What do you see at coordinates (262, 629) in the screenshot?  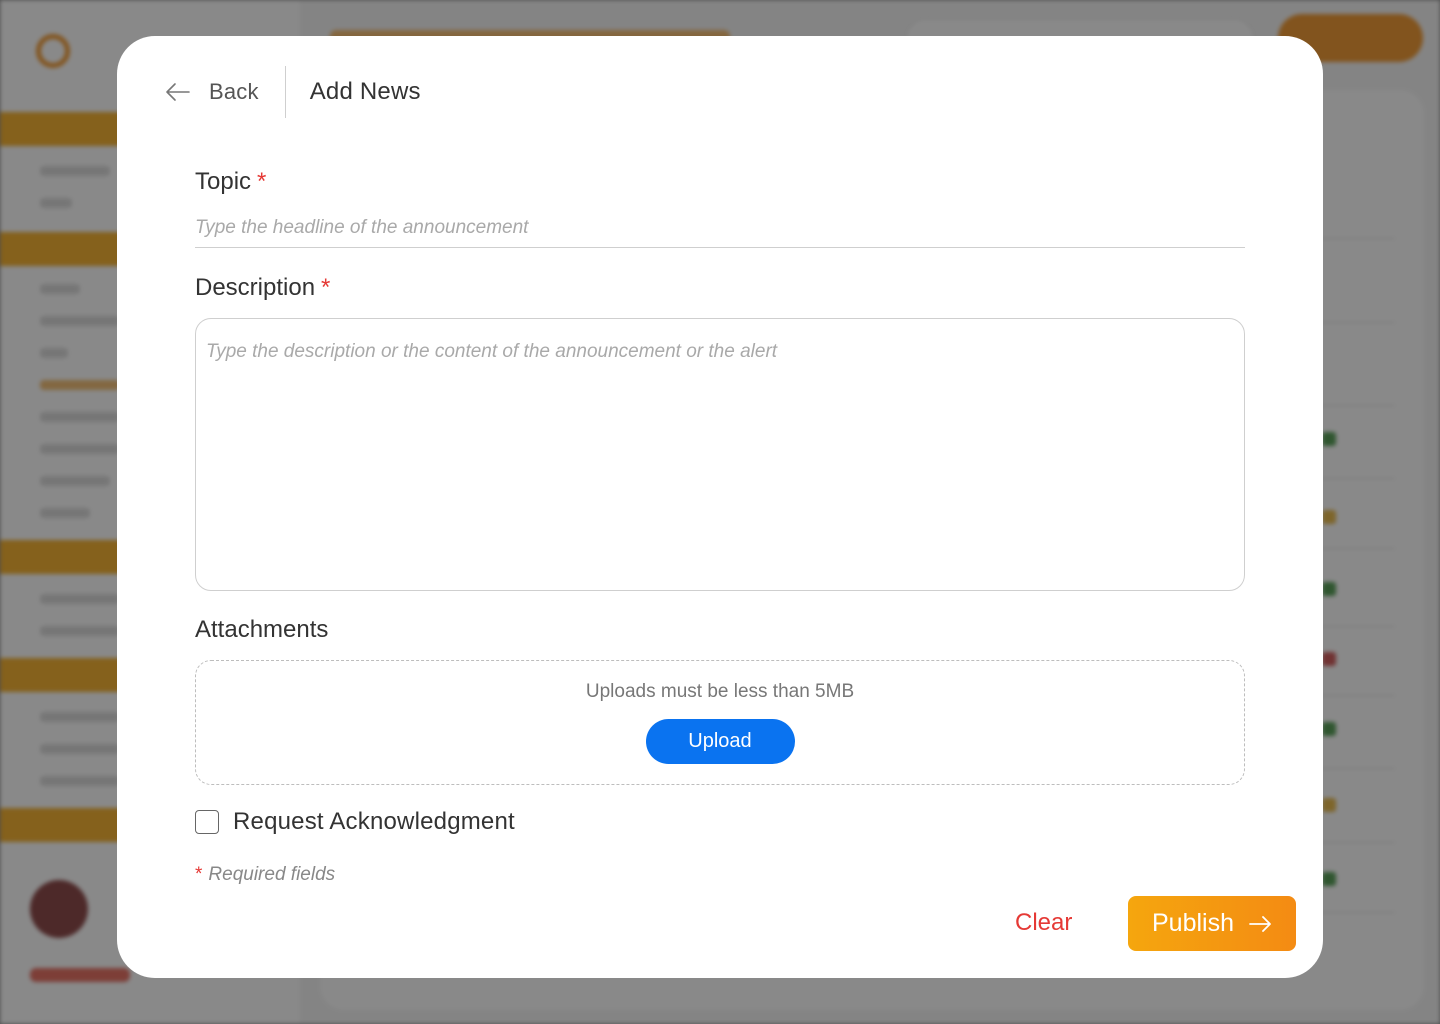 I see `attachments-label: Attachments` at bounding box center [262, 629].